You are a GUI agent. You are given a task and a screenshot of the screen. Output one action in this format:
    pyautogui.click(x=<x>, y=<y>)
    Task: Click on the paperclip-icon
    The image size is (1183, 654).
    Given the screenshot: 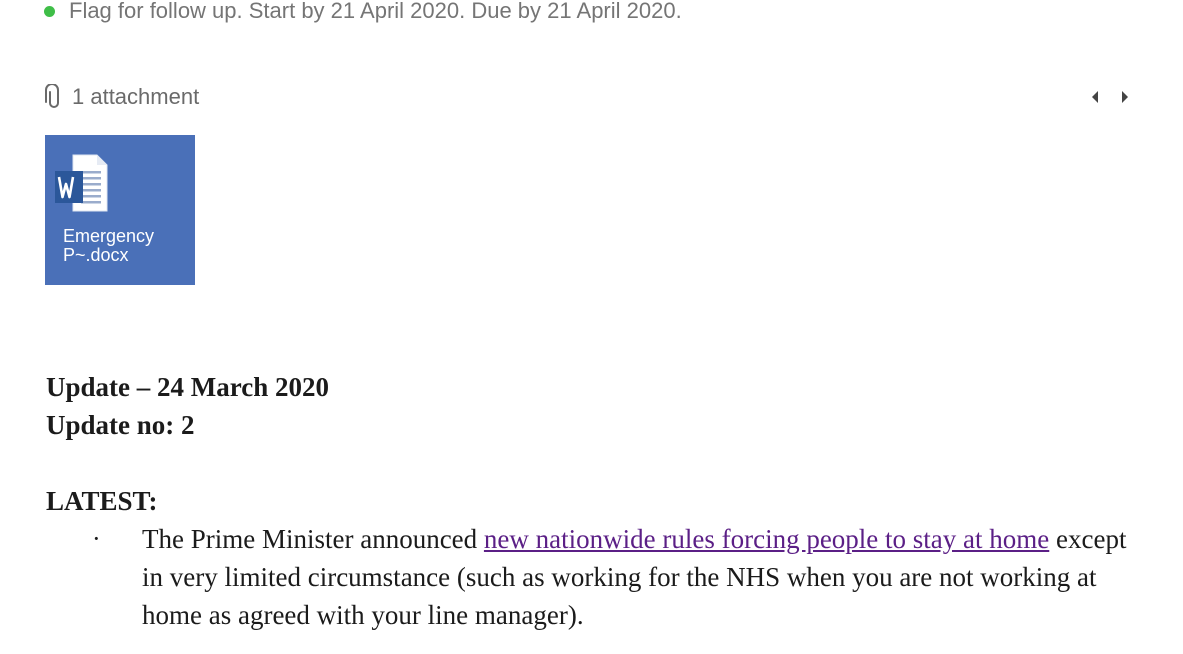 What is the action you would take?
    pyautogui.click(x=54, y=97)
    